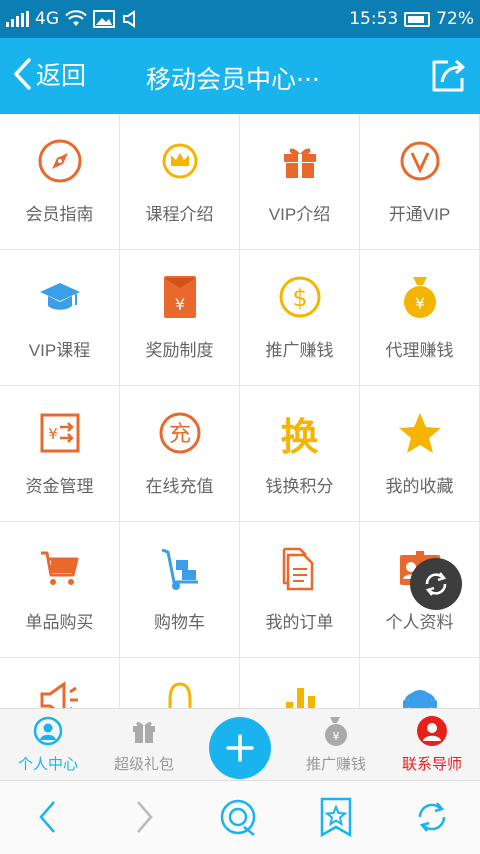 The width and height of the screenshot is (480, 854). I want to click on tab-label: 联系导师, so click(431, 764).